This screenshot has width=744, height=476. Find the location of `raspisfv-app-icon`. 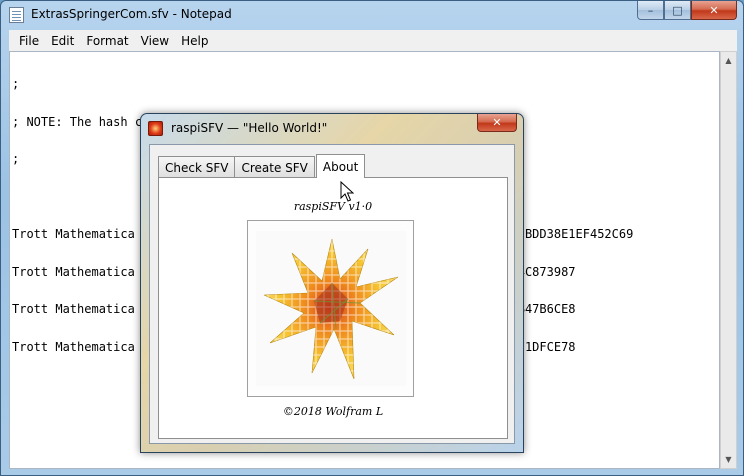

raspisfv-app-icon is located at coordinates (155, 128).